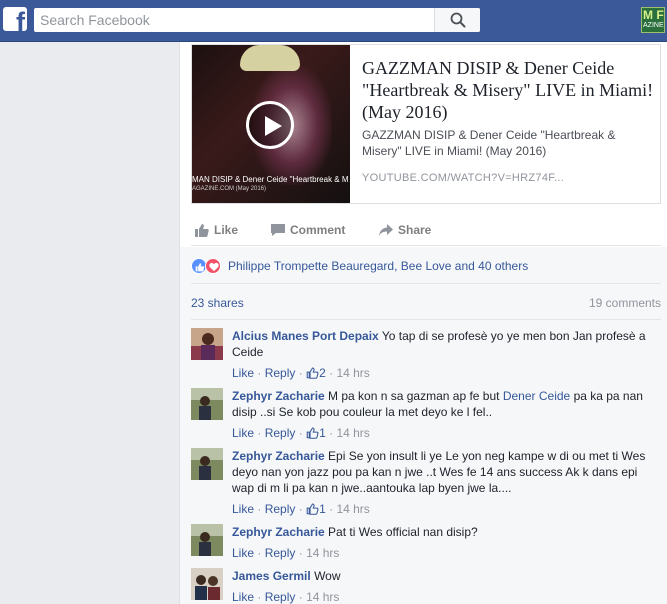 Image resolution: width=667 pixels, height=604 pixels. Describe the element at coordinates (305, 336) in the screenshot. I see `comment-author: Alcius Manes Port Depaix` at that location.